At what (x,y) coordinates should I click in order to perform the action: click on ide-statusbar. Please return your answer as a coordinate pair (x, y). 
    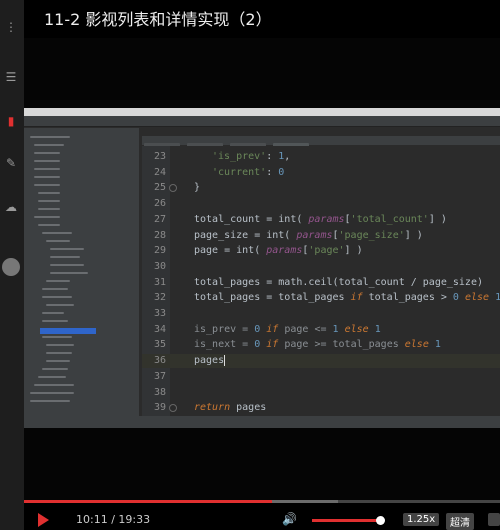
    Looking at the image, I should click on (262, 422).